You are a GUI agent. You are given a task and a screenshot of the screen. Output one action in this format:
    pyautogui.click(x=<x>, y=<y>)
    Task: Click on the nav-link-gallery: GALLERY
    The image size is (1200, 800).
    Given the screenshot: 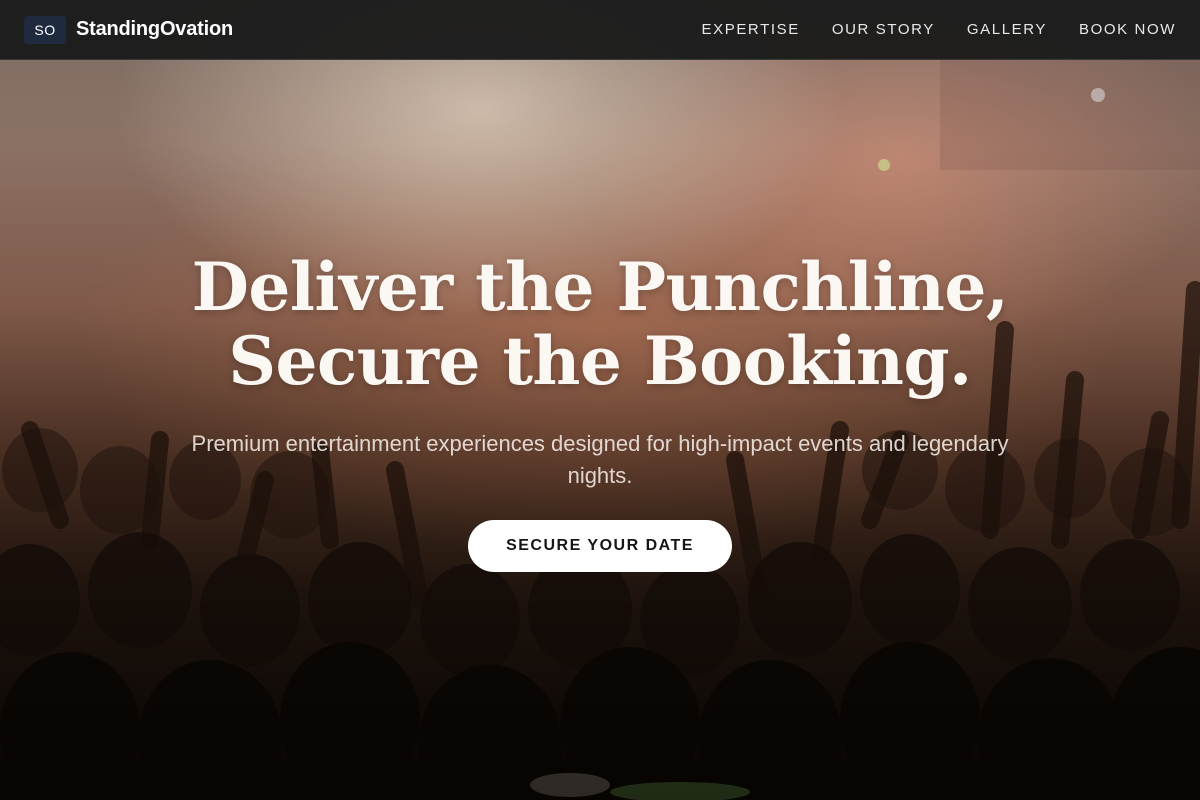 What is the action you would take?
    pyautogui.click(x=1007, y=29)
    